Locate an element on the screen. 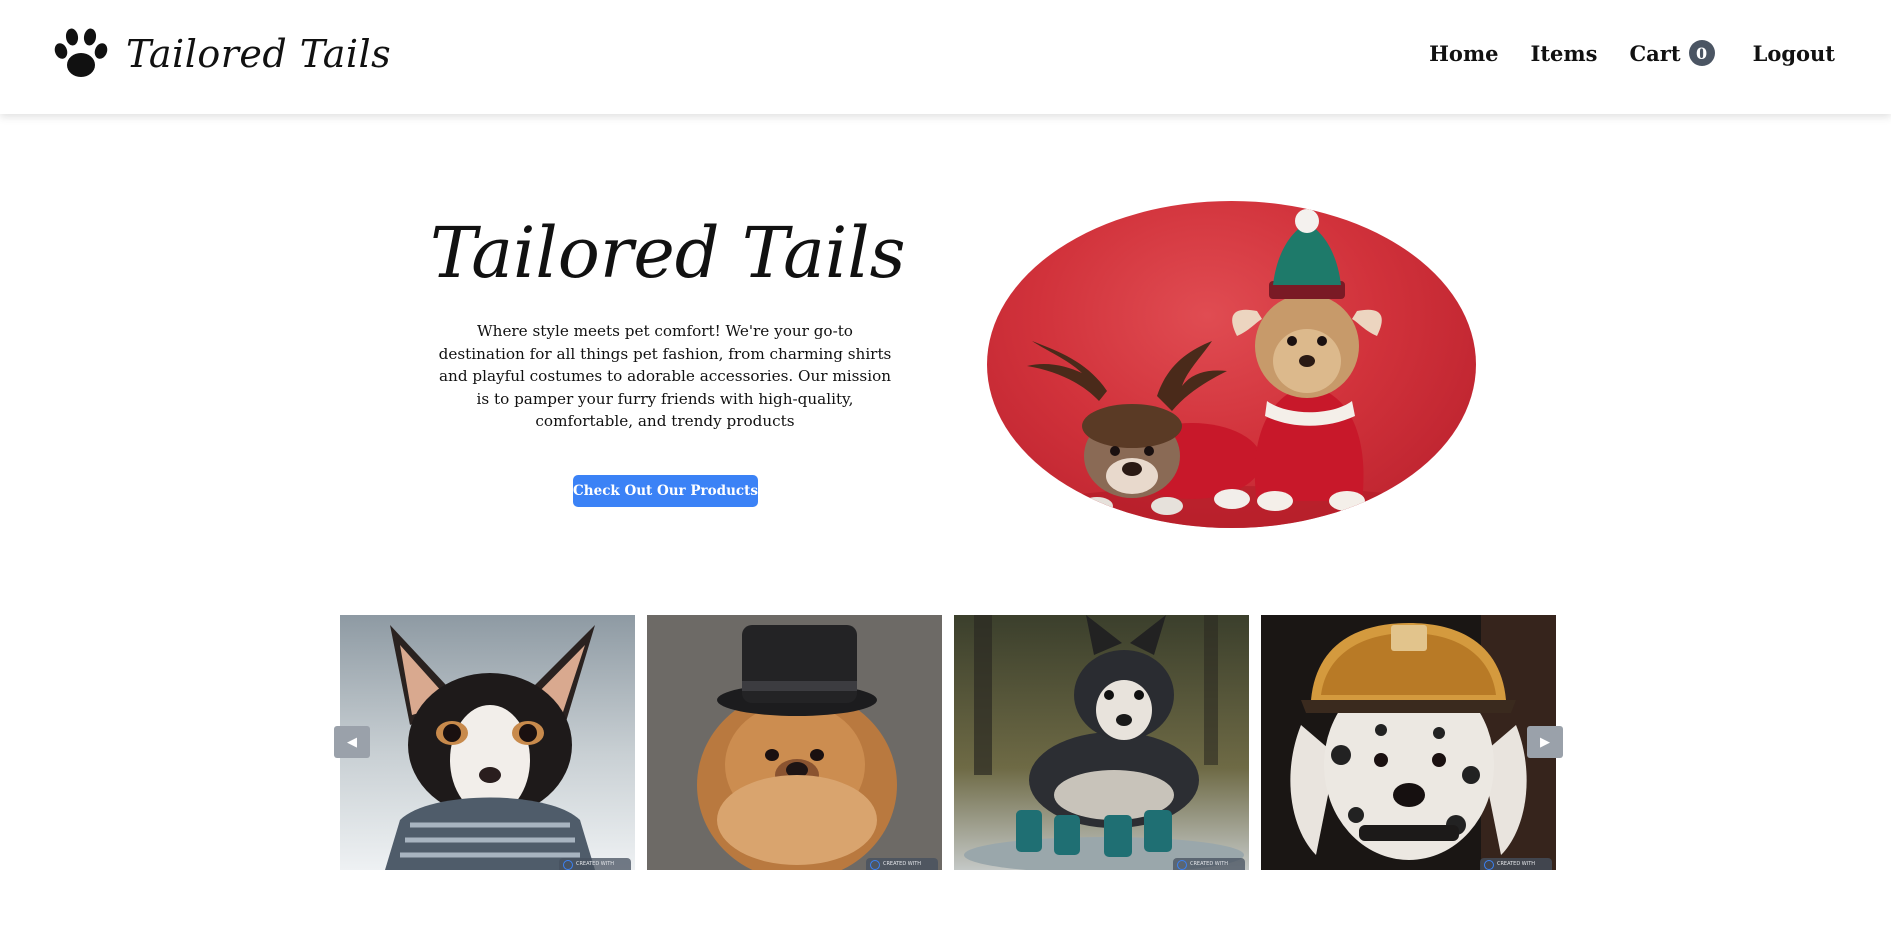 This screenshot has width=1891, height=925. brand-name: Tailored Tails is located at coordinates (259, 54).